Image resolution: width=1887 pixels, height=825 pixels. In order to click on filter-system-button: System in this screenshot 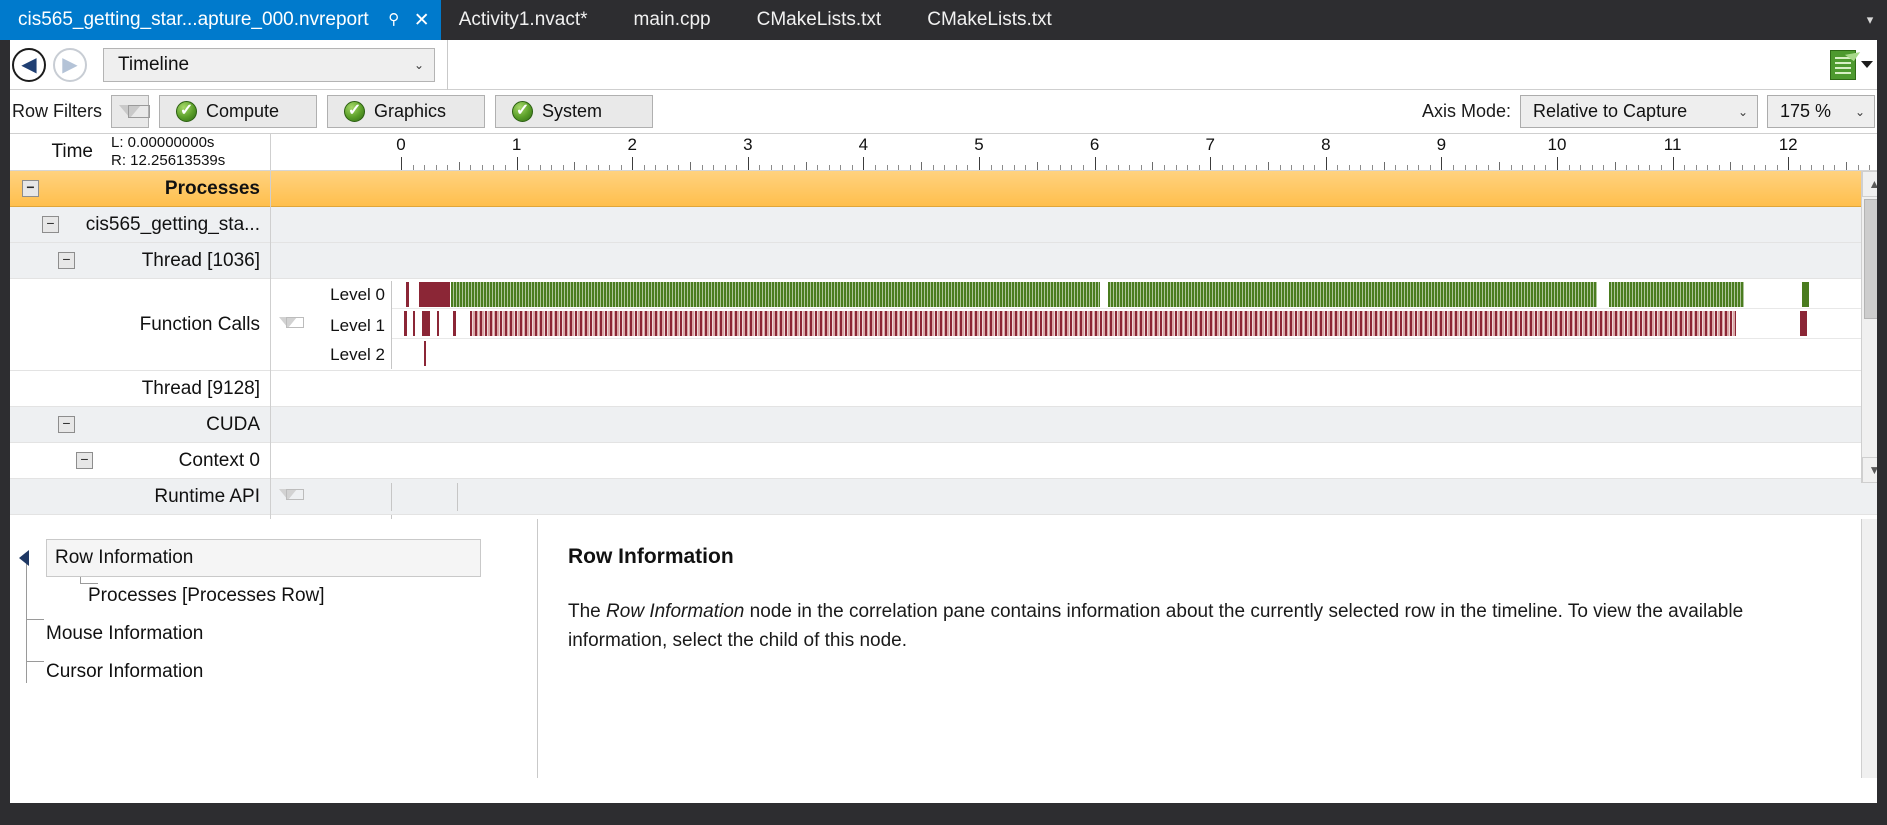, I will do `click(574, 111)`.